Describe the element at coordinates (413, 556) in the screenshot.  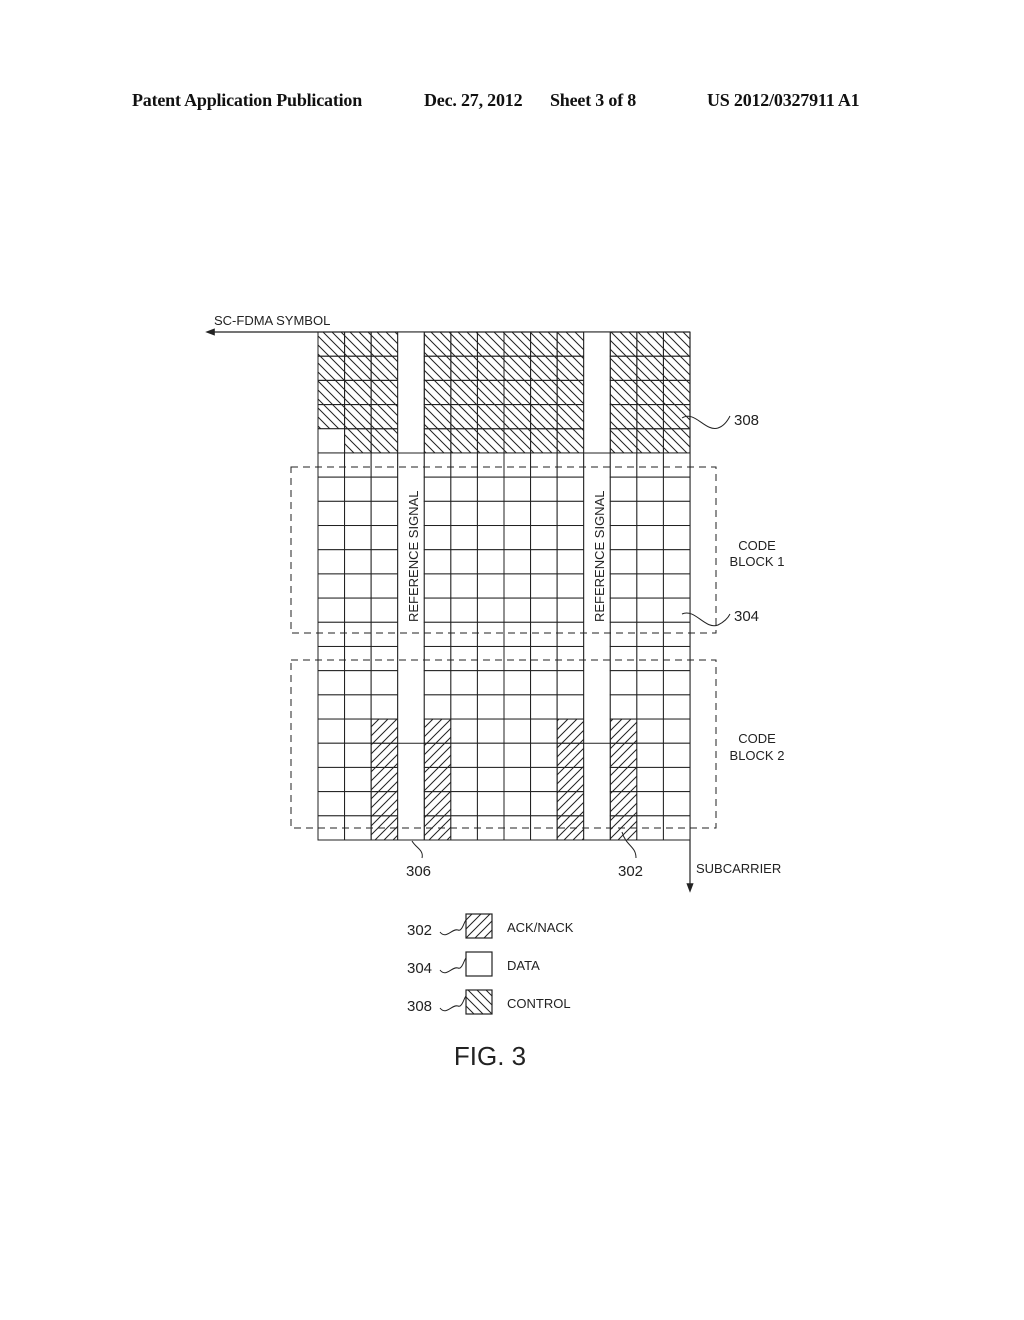
I see `reference-signal-label-1: REFERENCE SIGNAL` at that location.